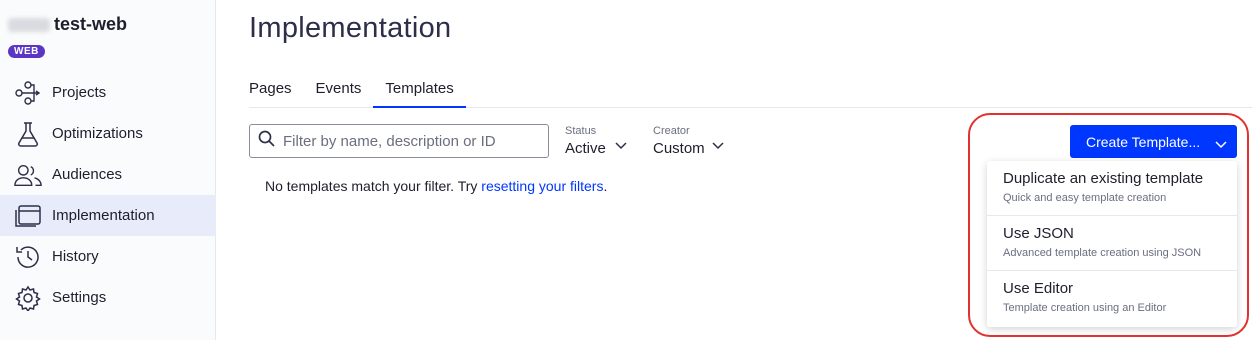 The image size is (1252, 340). What do you see at coordinates (581, 131) in the screenshot?
I see `status-filter-label: Status` at bounding box center [581, 131].